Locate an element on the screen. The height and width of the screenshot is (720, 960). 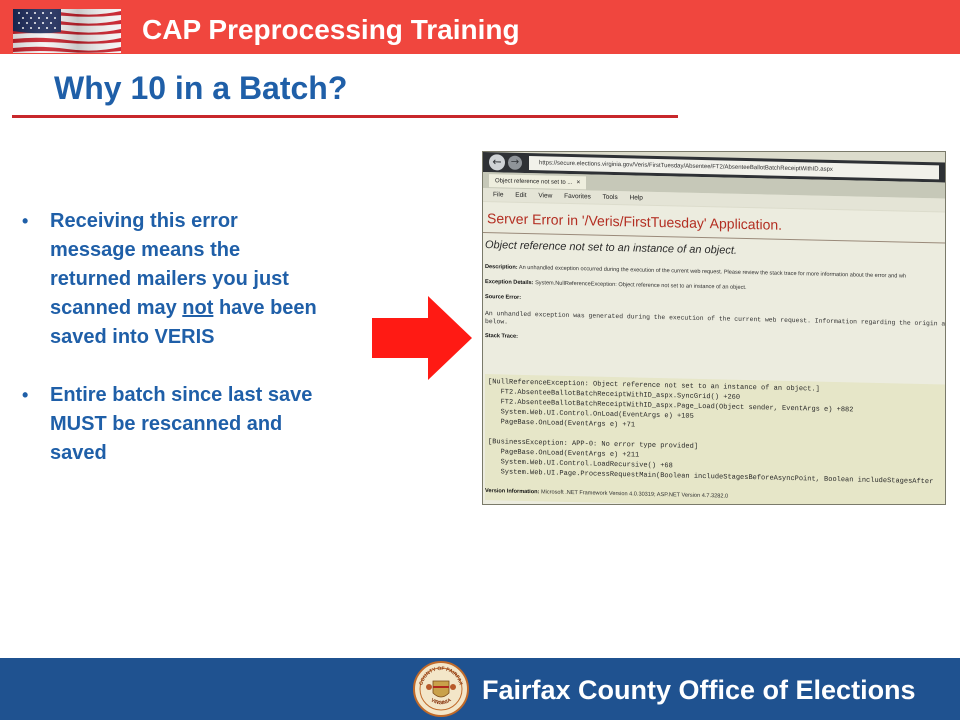
right-arrow-icon is located at coordinates (422, 338).